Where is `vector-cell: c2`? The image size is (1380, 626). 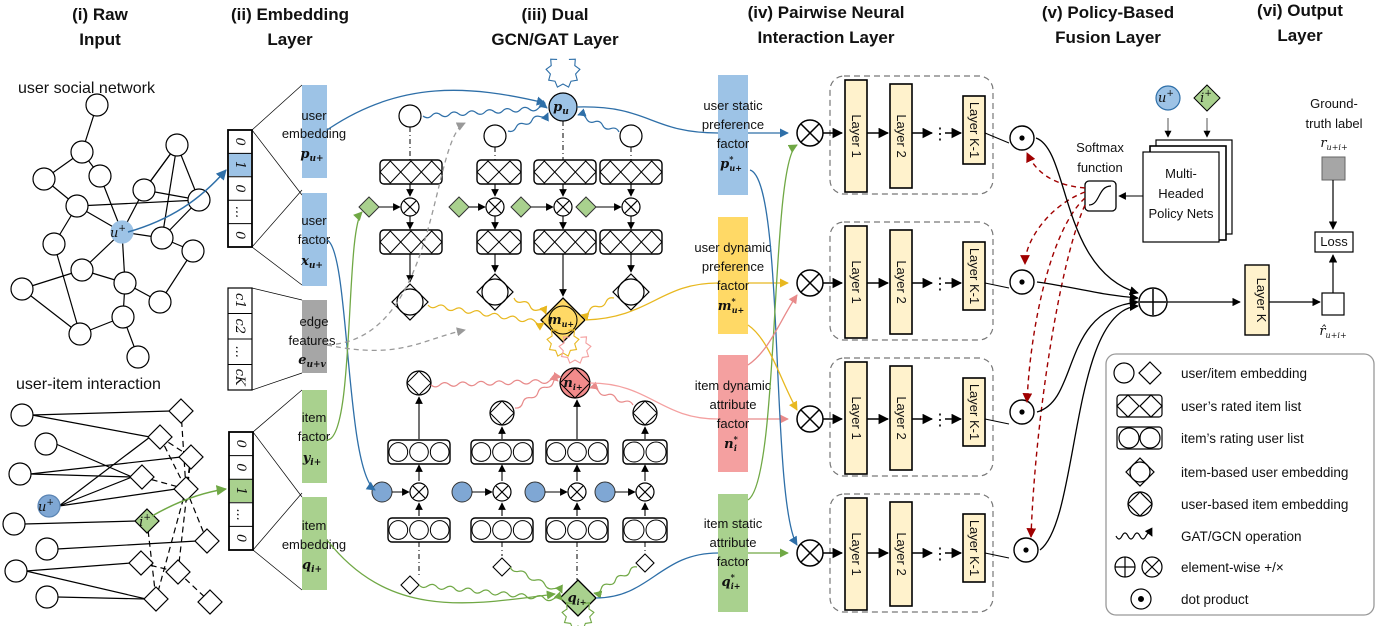 vector-cell: c2 is located at coordinates (239, 326).